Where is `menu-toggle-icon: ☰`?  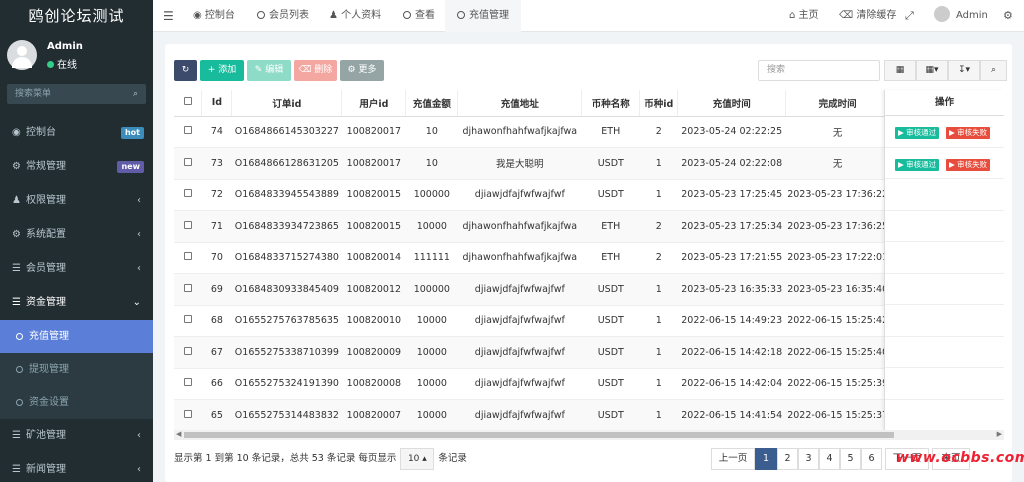 menu-toggle-icon: ☰ is located at coordinates (168, 16).